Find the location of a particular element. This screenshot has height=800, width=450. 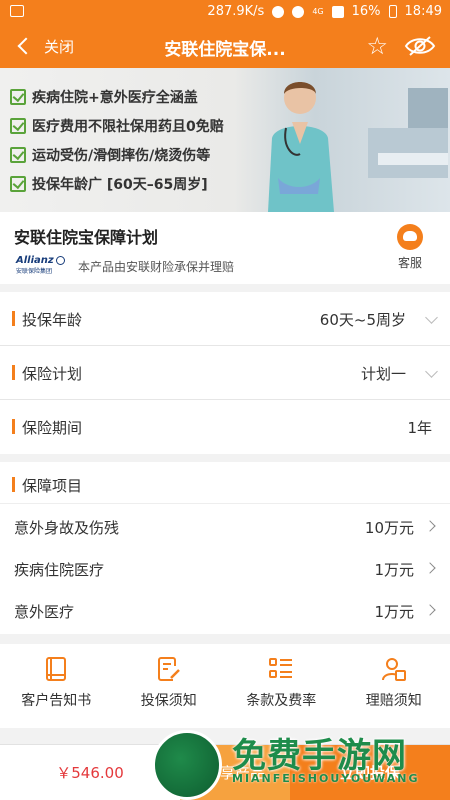

clock: 18:49 is located at coordinates (423, 11).